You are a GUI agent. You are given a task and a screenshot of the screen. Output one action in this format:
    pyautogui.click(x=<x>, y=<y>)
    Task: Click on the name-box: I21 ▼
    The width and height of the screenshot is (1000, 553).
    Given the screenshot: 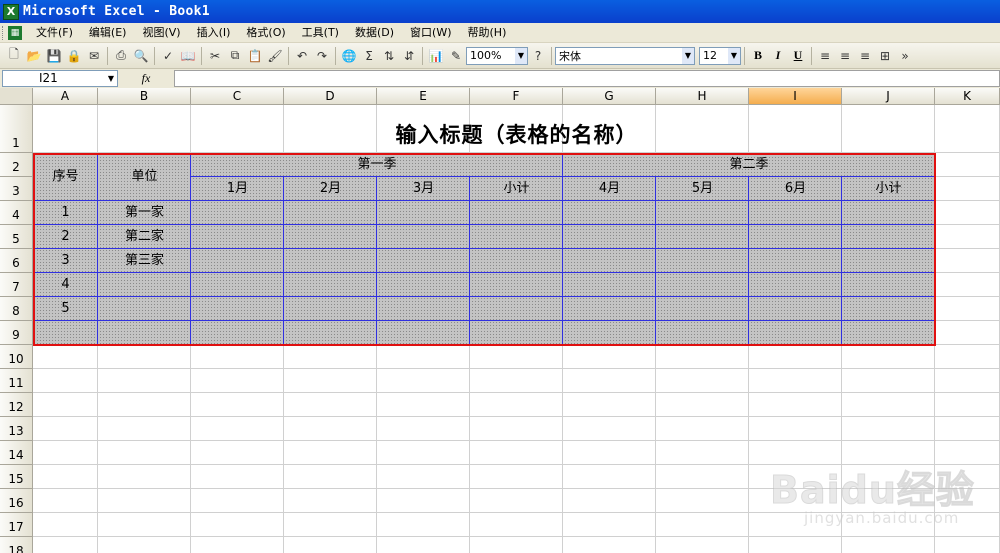 What is the action you would take?
    pyautogui.click(x=60, y=78)
    